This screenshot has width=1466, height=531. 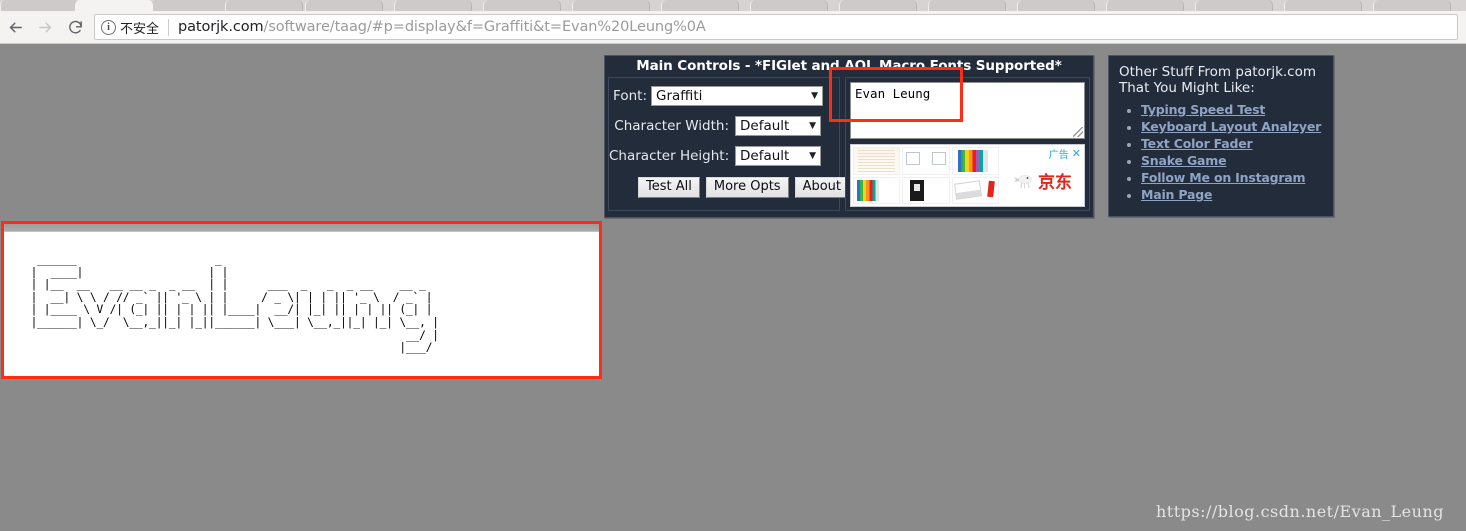 I want to click on list-item: Main Page, so click(x=1232, y=195).